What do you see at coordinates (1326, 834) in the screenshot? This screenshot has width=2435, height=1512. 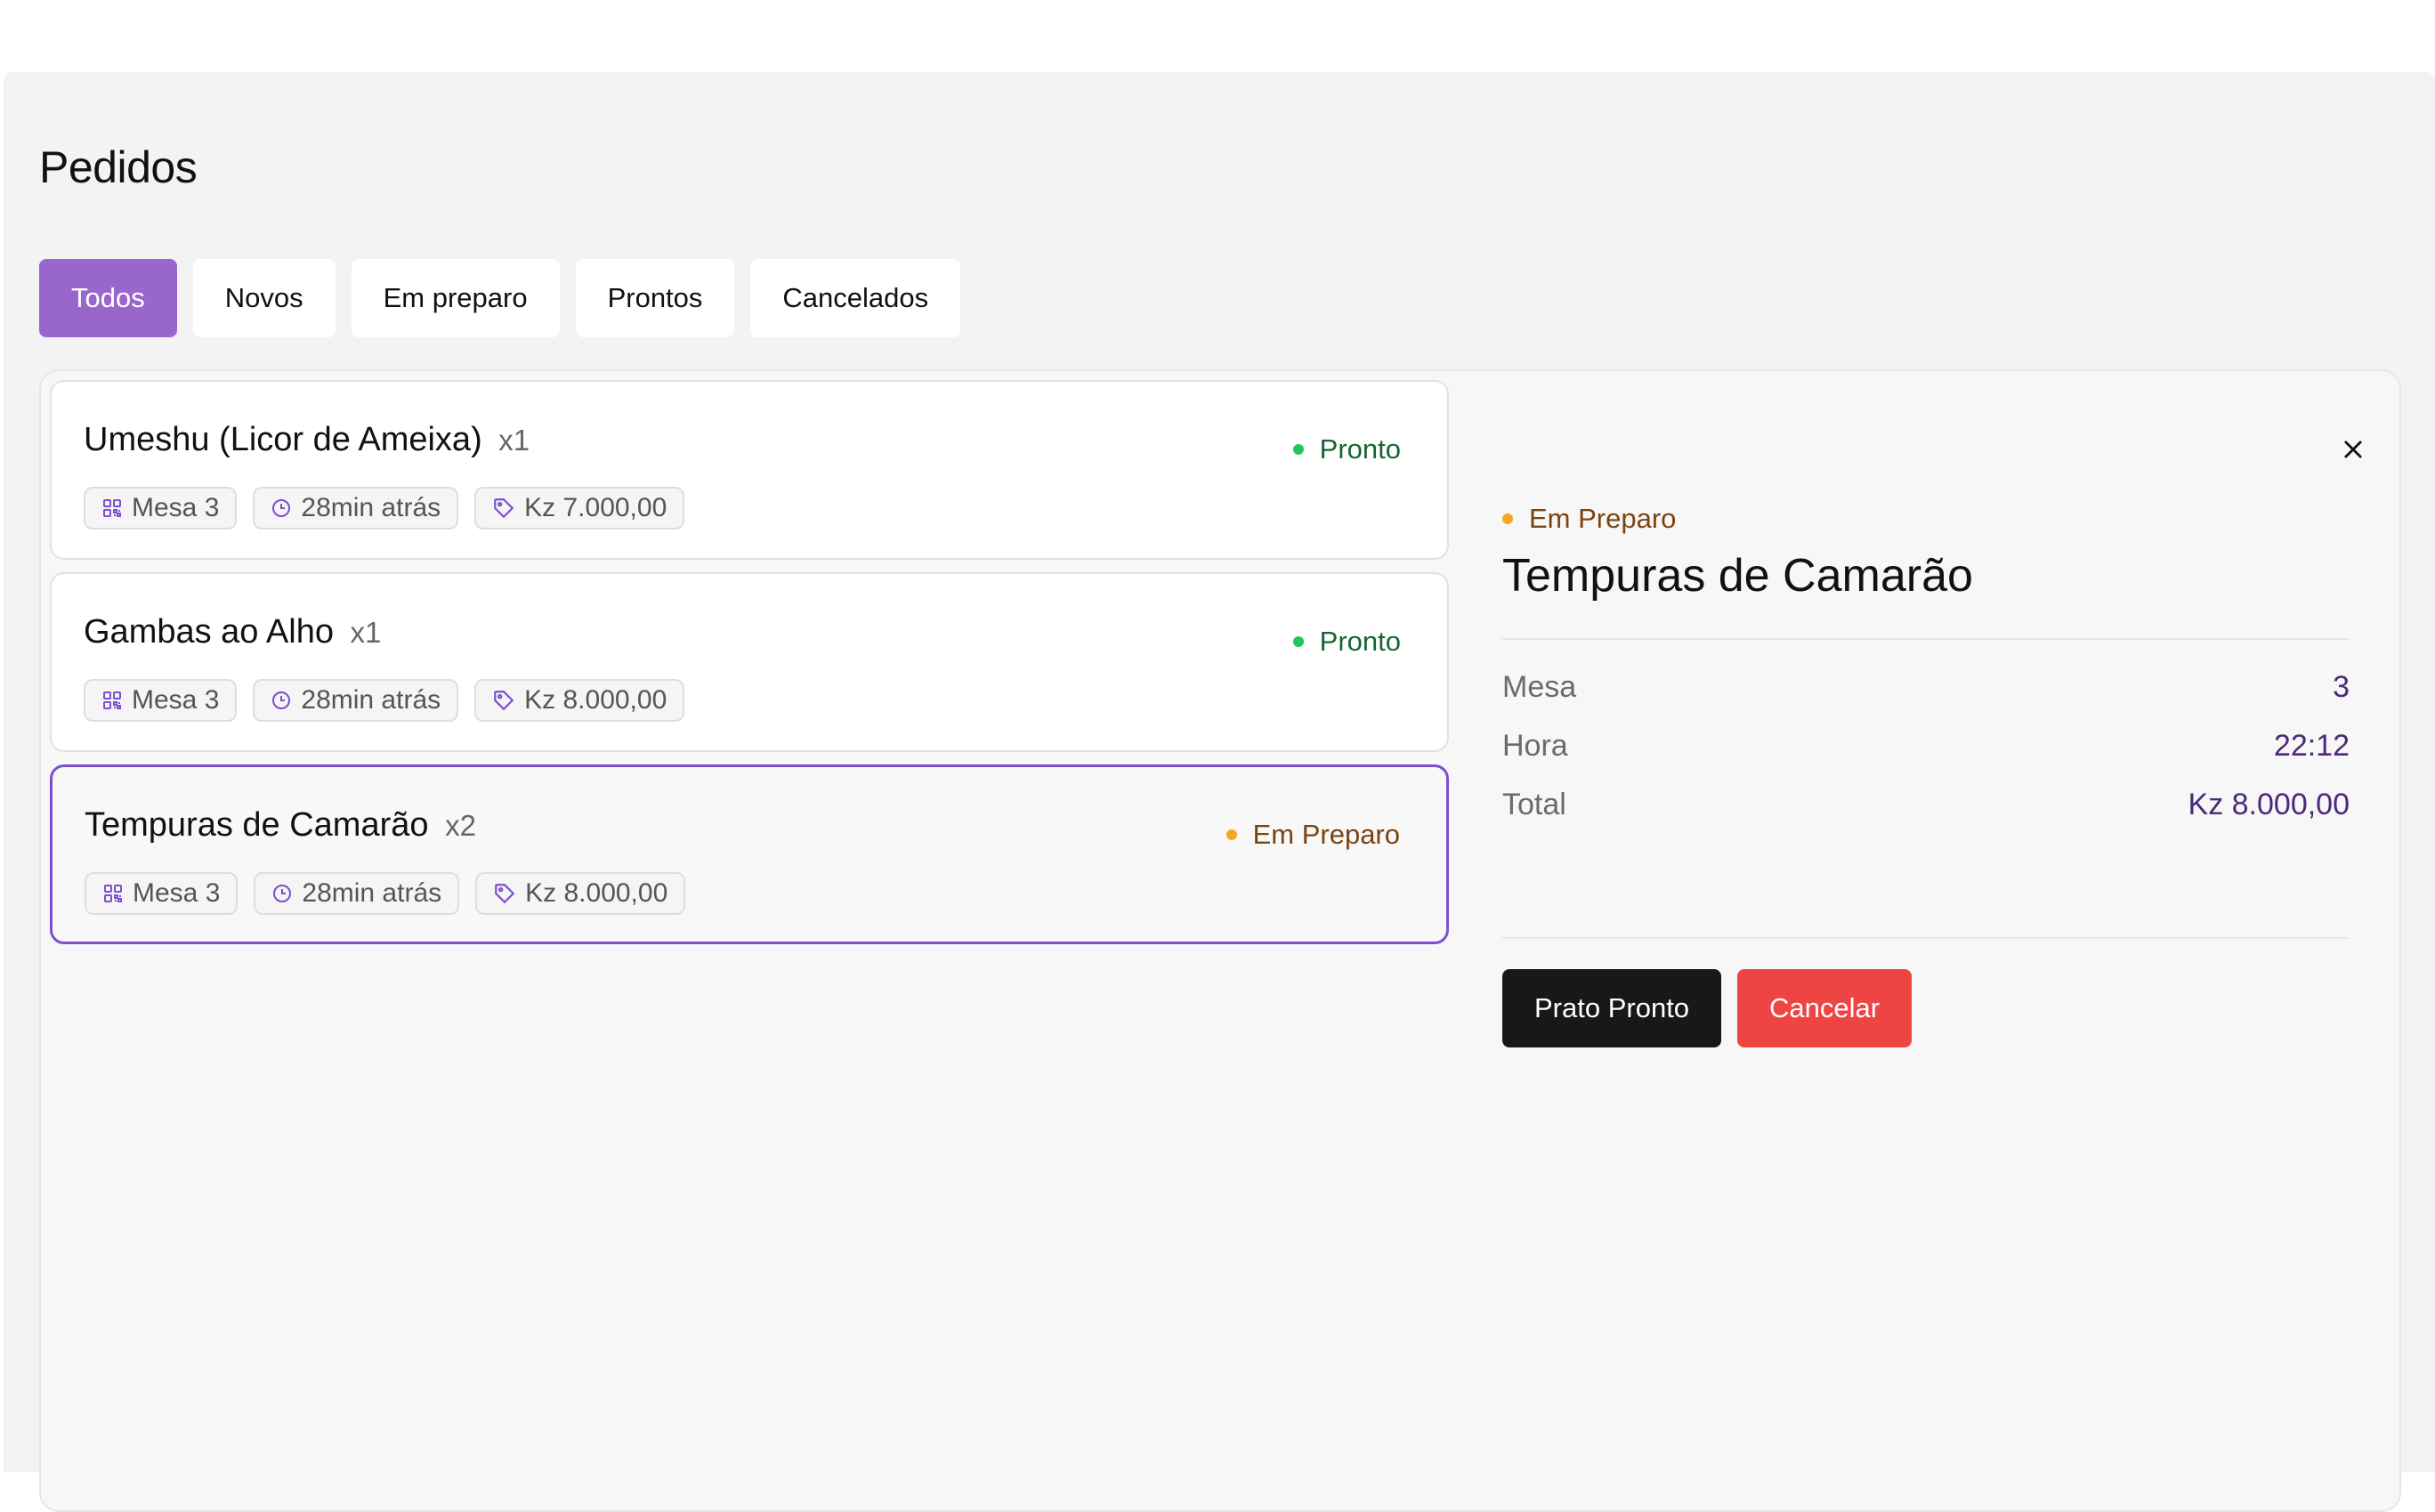 I see `status-label: Em Preparo` at bounding box center [1326, 834].